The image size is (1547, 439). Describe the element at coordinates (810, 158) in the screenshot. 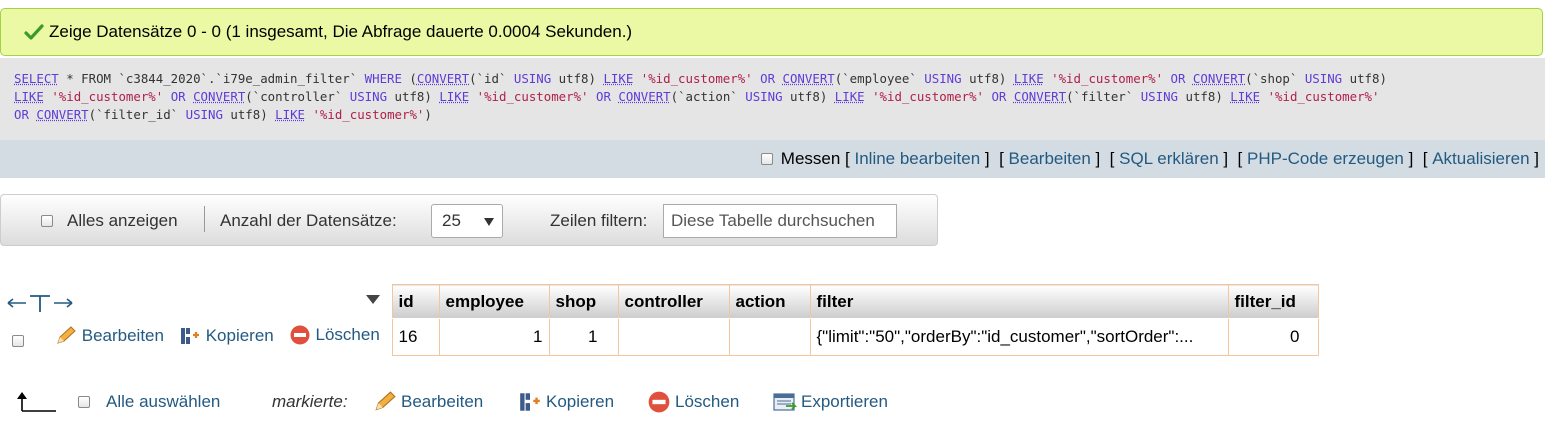

I see `profiling-label: Messen` at that location.